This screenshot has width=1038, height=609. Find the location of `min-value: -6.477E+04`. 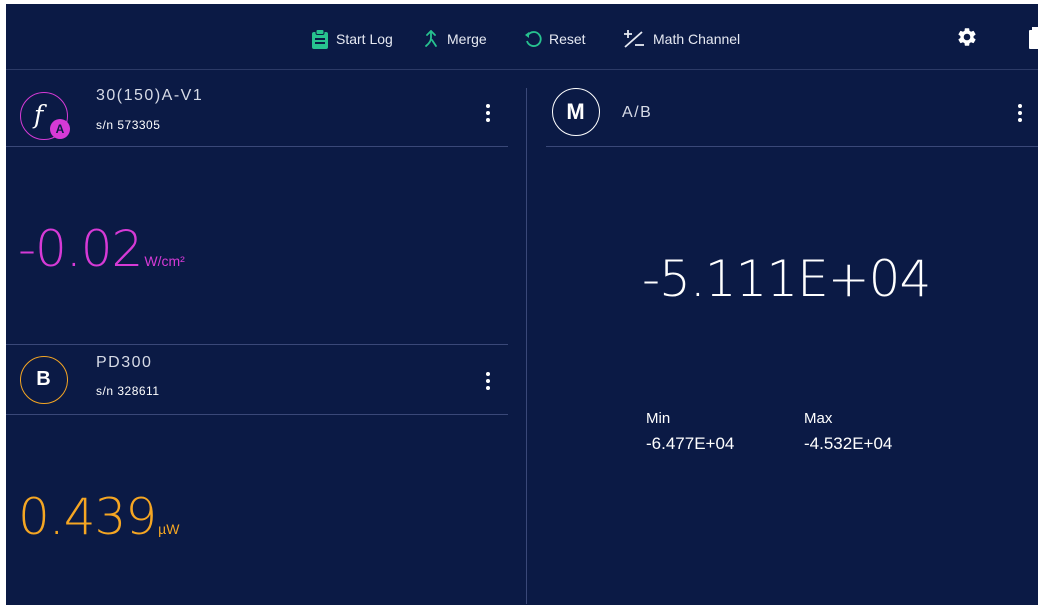

min-value: -6.477E+04 is located at coordinates (690, 443).